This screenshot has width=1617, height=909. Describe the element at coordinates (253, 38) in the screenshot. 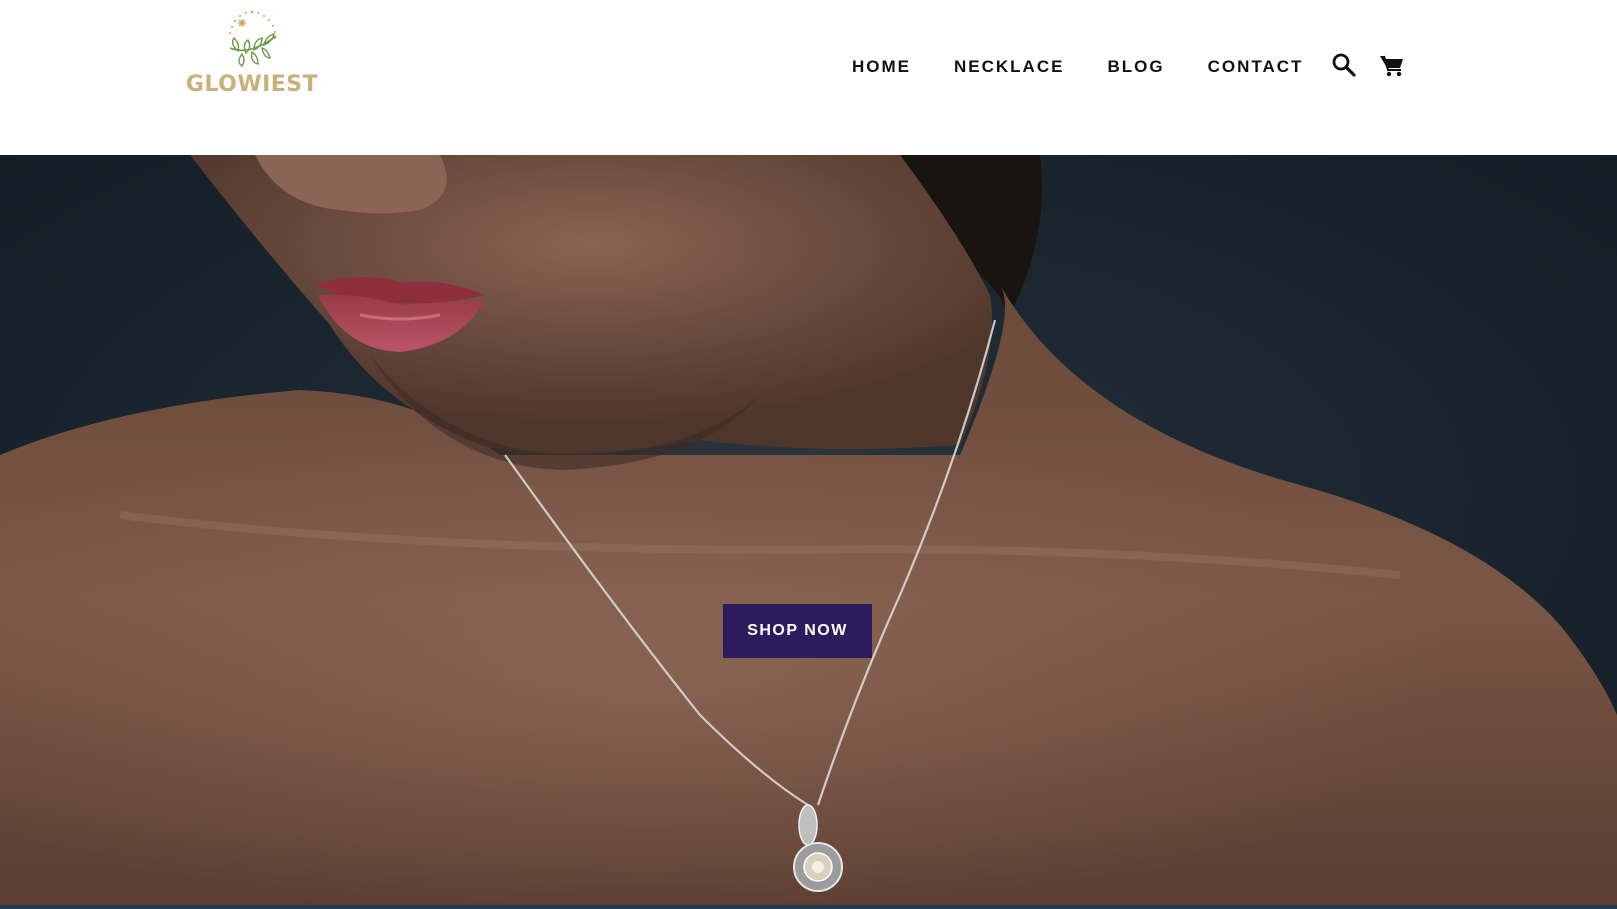

I see `wreath-logo-icon` at that location.